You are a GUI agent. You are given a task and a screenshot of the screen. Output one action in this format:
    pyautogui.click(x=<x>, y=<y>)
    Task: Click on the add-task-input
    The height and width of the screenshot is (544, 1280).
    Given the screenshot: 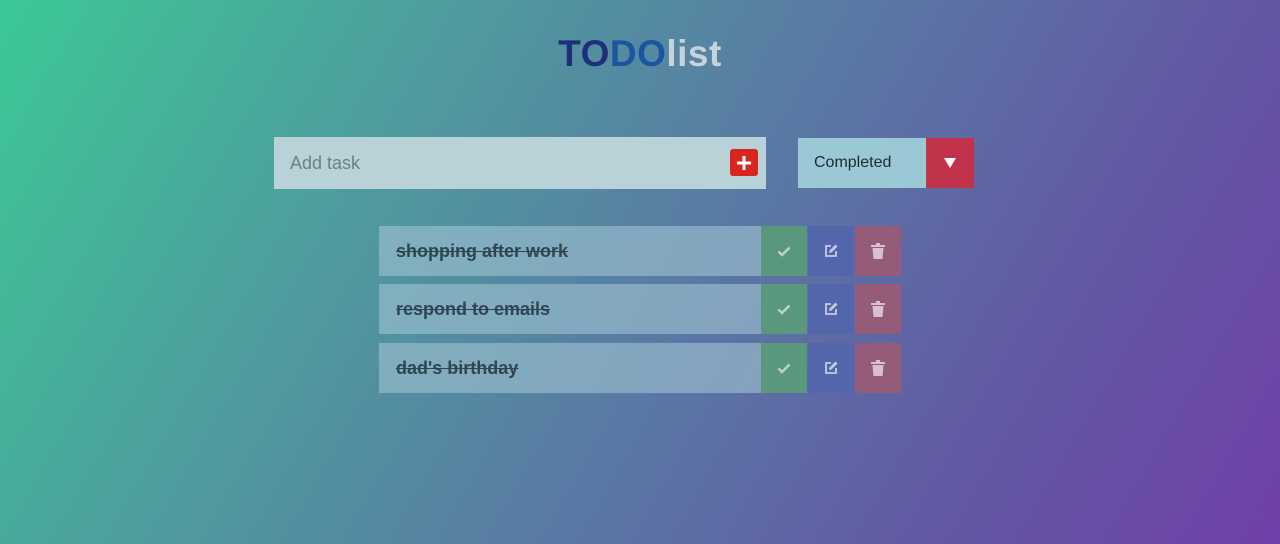 What is the action you would take?
    pyautogui.click(x=494, y=163)
    